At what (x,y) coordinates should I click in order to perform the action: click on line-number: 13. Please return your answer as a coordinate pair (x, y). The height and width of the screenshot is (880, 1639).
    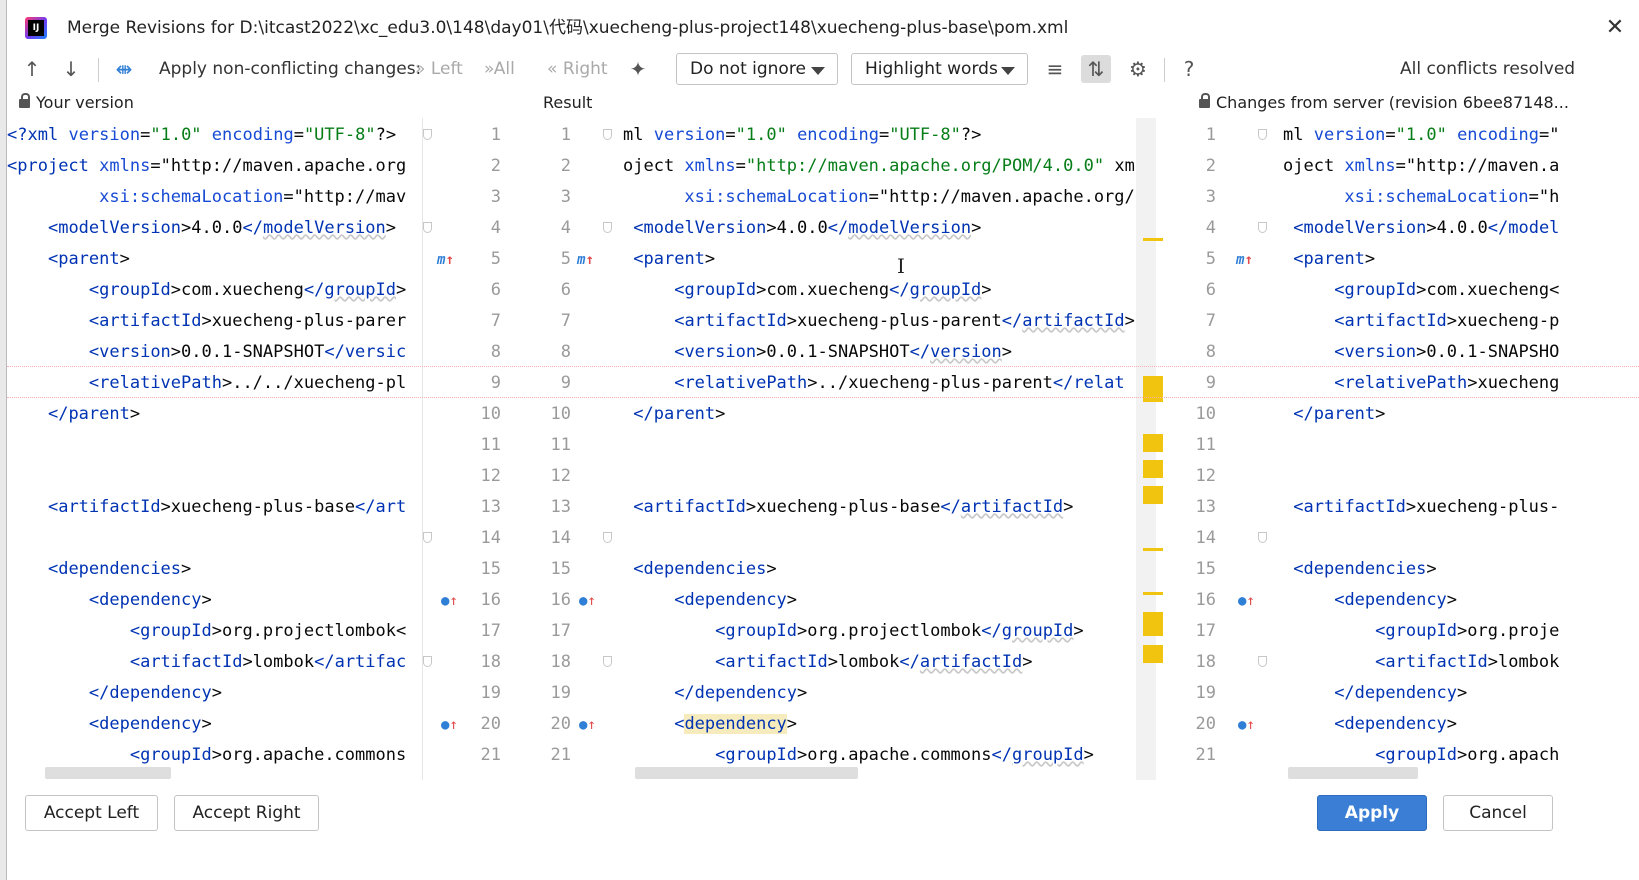
    Looking at the image, I should click on (490, 507).